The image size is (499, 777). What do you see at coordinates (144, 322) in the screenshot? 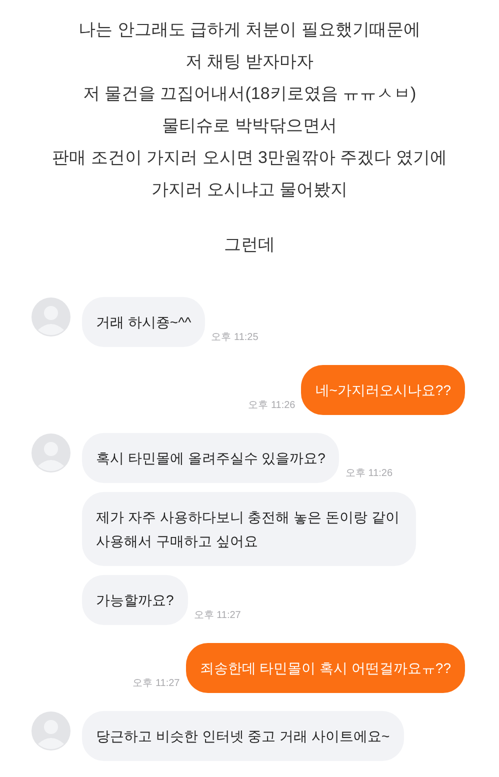
I see `message-bubble: 거래 하시죵~^^` at bounding box center [144, 322].